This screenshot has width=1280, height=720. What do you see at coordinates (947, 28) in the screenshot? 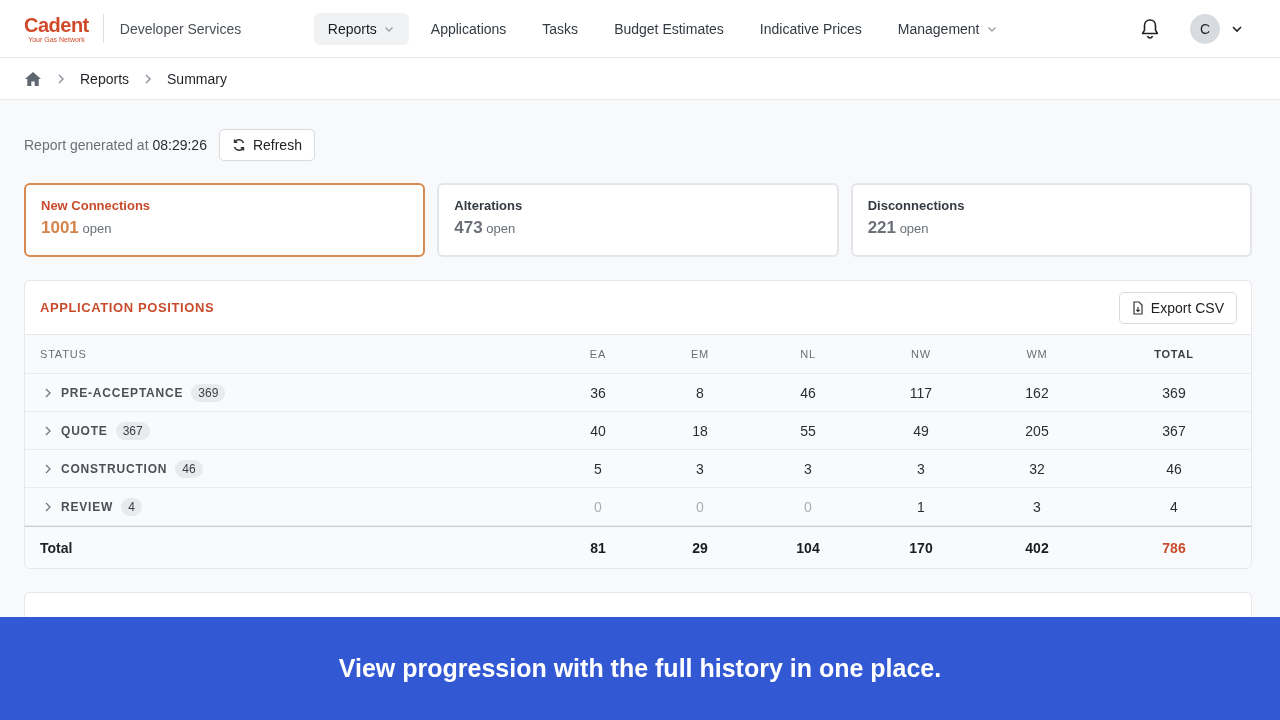
I see `nav-tab: Management` at bounding box center [947, 28].